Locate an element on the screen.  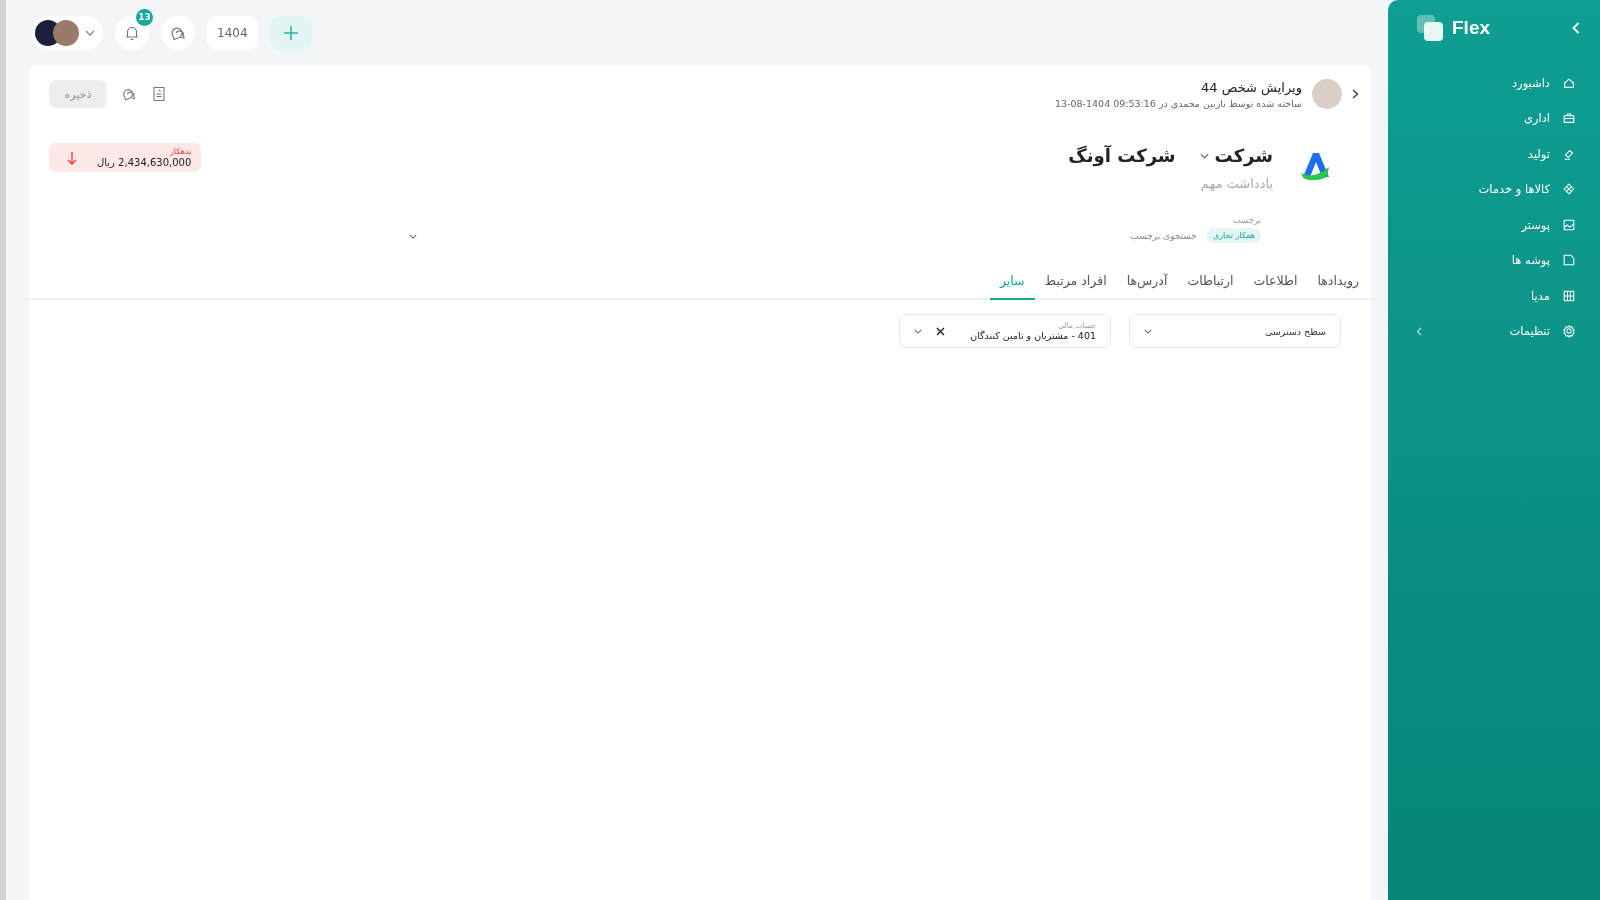
nav-item: پوستر is located at coordinates (1496, 224).